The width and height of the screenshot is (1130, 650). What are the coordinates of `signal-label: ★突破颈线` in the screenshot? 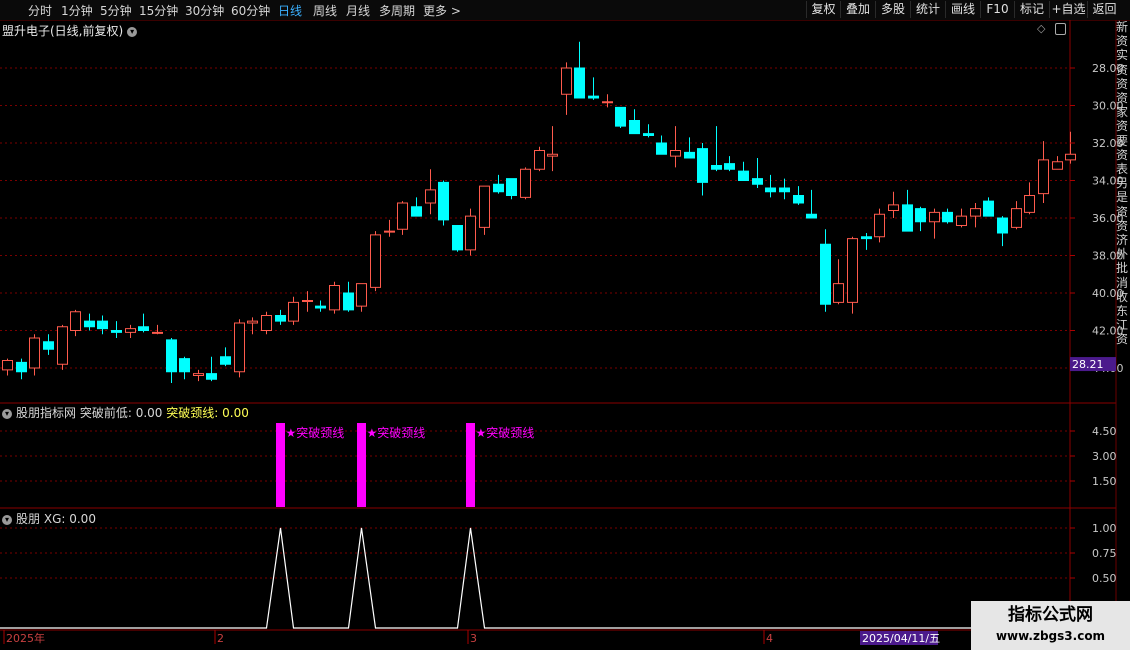 It's located at (505, 432).